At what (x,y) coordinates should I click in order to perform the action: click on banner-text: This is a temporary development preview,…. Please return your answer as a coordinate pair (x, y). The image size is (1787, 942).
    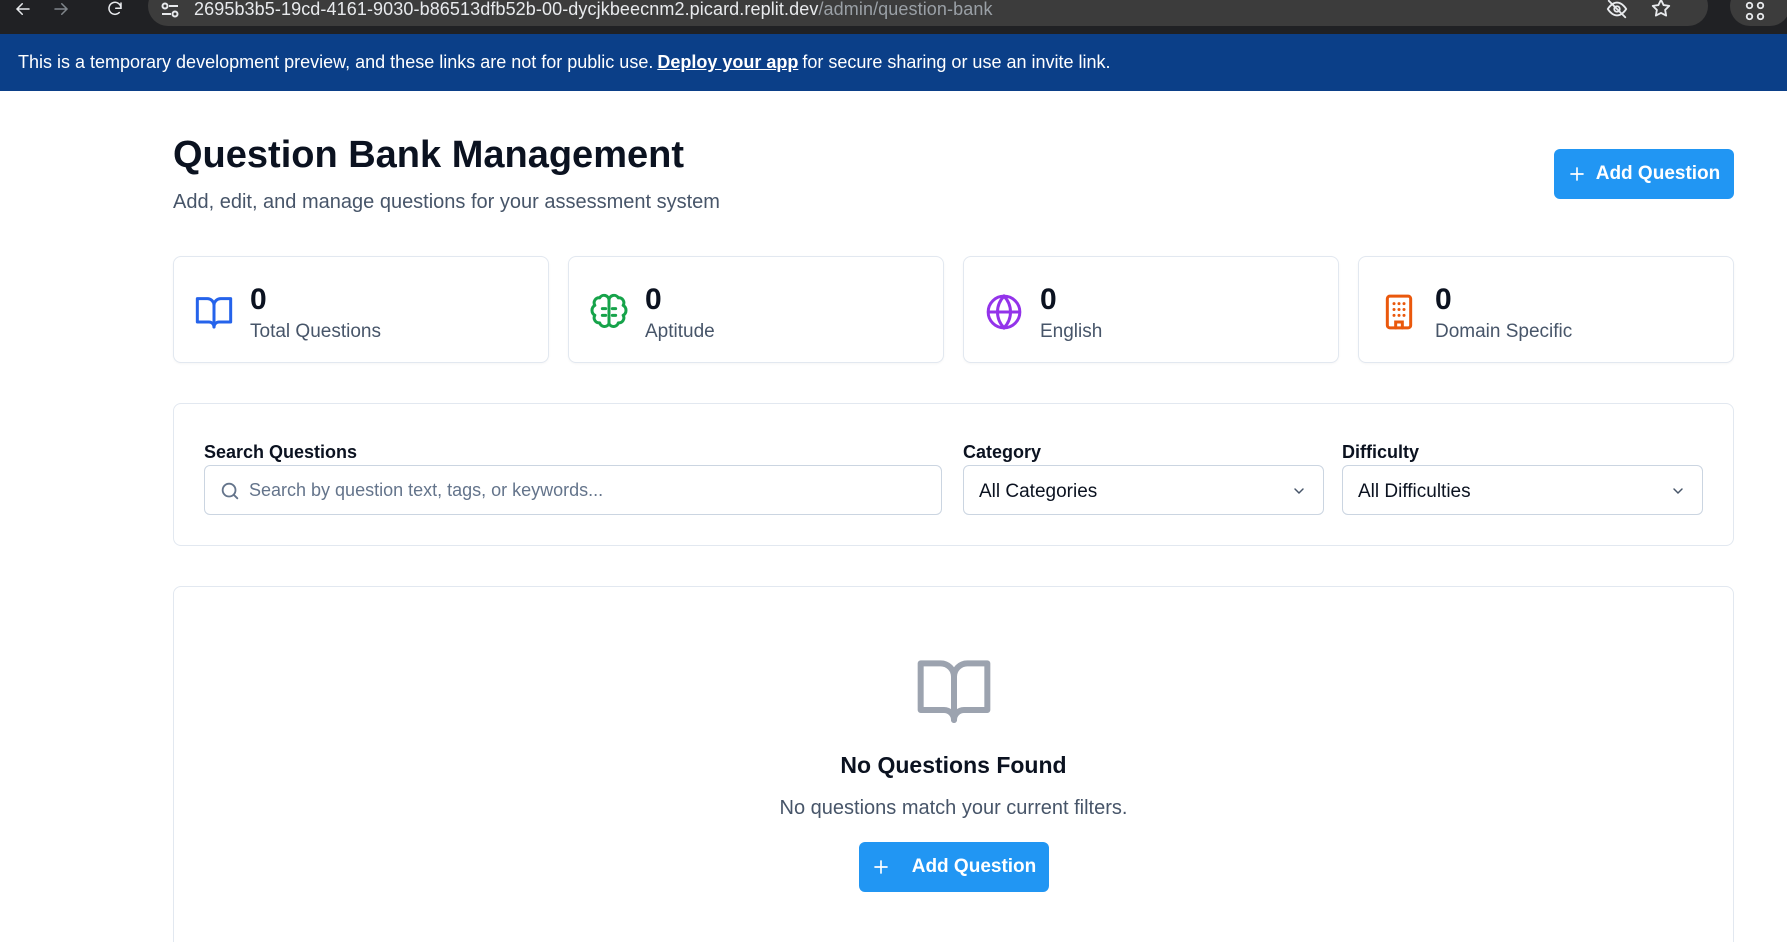
    Looking at the image, I should click on (336, 62).